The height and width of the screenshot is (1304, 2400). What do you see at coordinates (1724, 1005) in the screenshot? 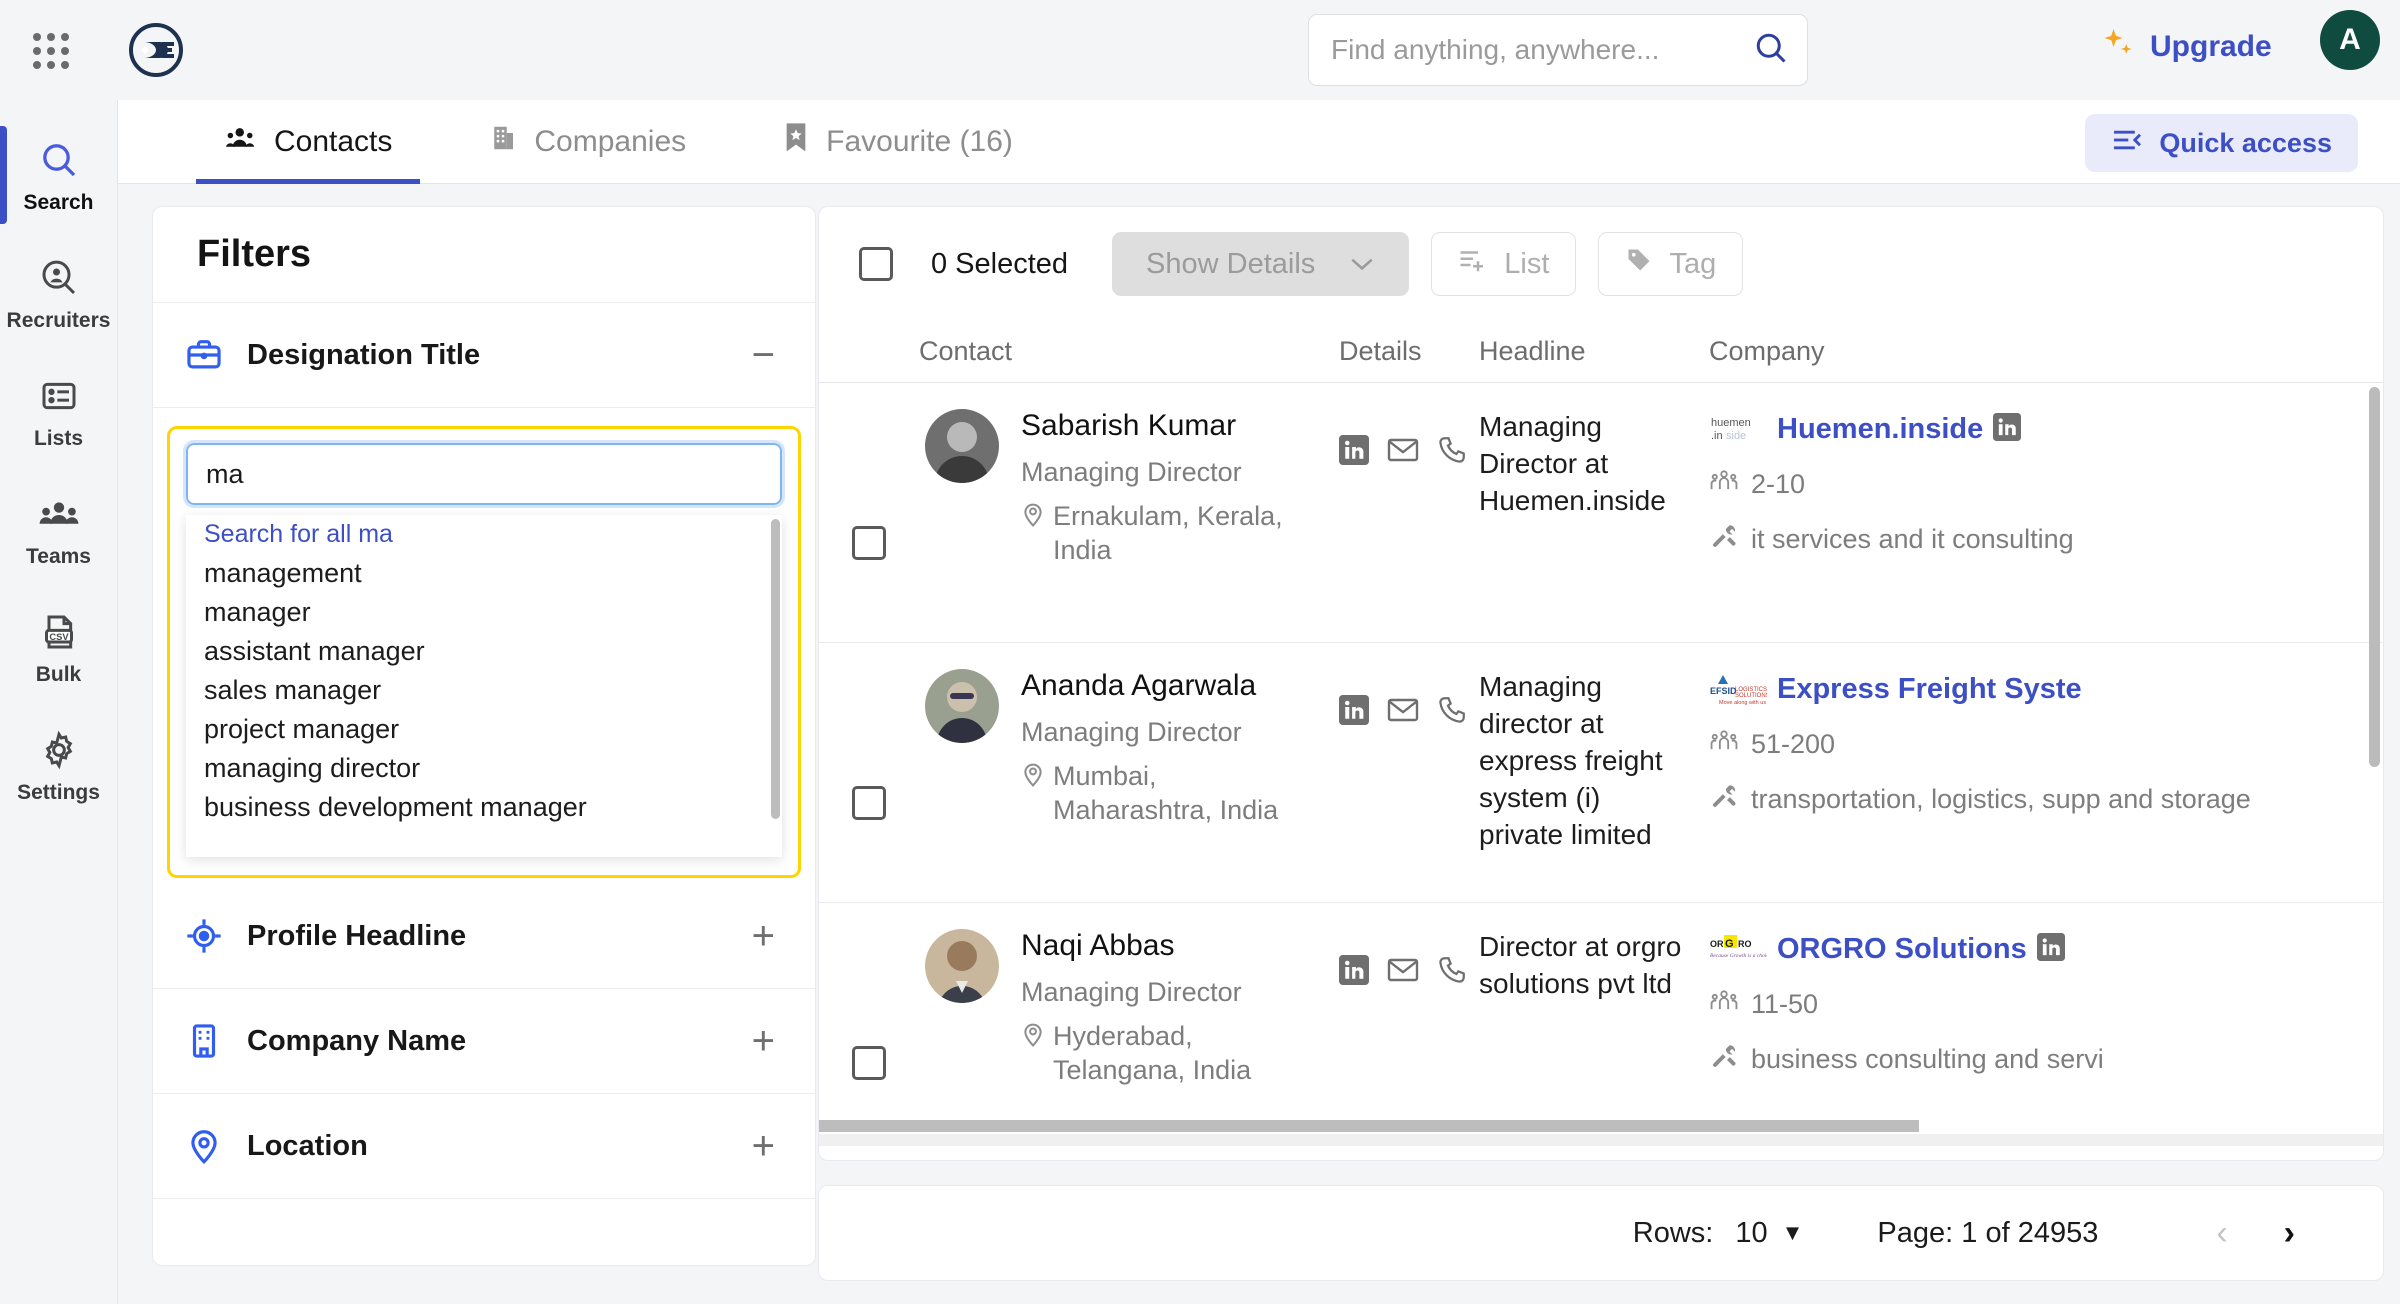
I see `people-count-icon` at bounding box center [1724, 1005].